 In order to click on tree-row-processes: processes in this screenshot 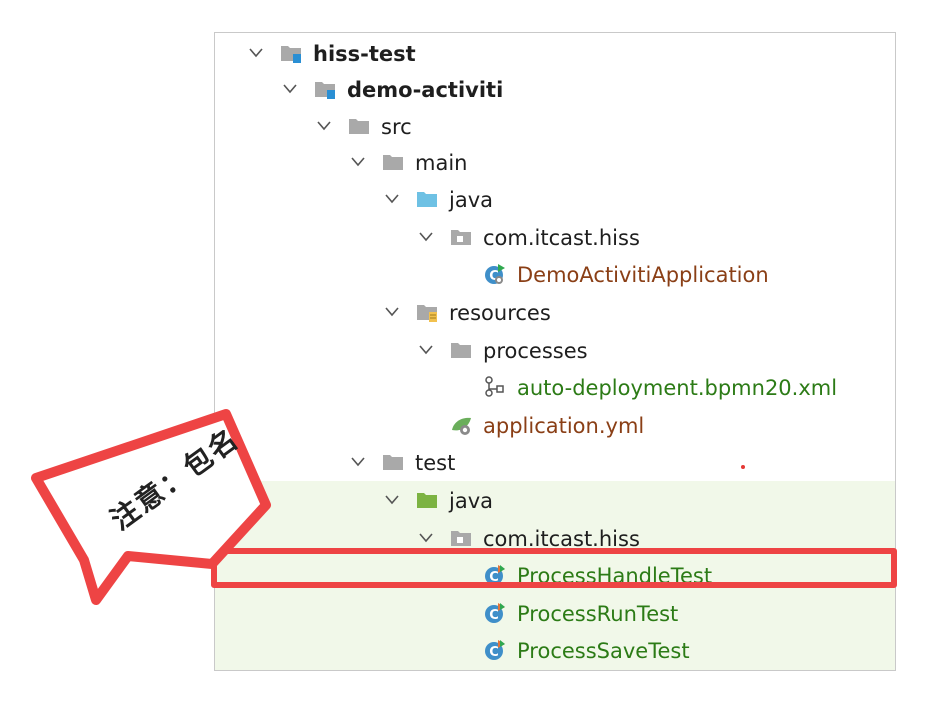, I will do `click(555, 351)`.